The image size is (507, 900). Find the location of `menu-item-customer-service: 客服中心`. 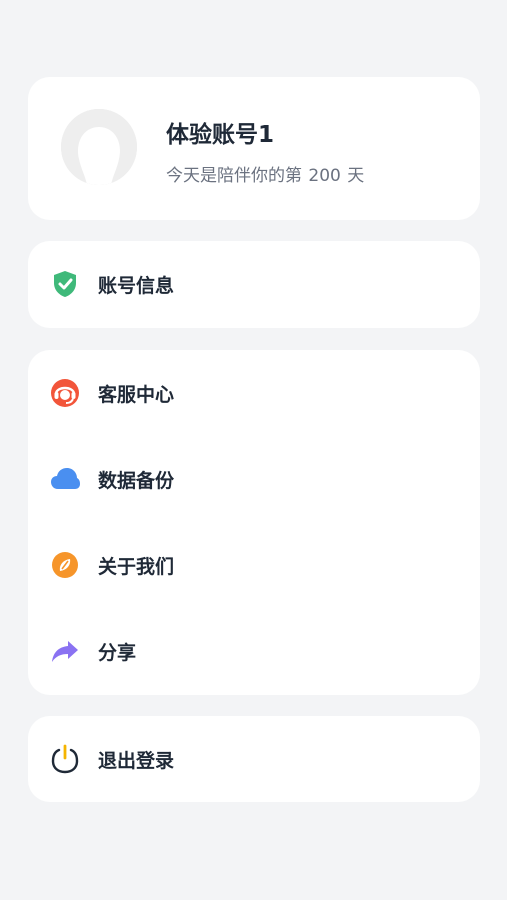

menu-item-customer-service: 客服中心 is located at coordinates (254, 393).